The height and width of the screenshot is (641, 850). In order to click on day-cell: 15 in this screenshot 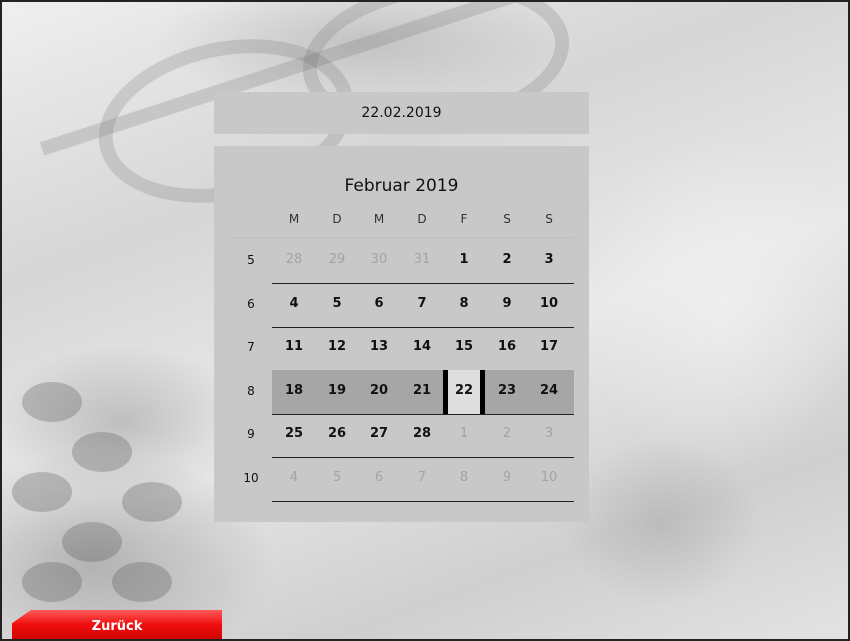, I will do `click(464, 347)`.